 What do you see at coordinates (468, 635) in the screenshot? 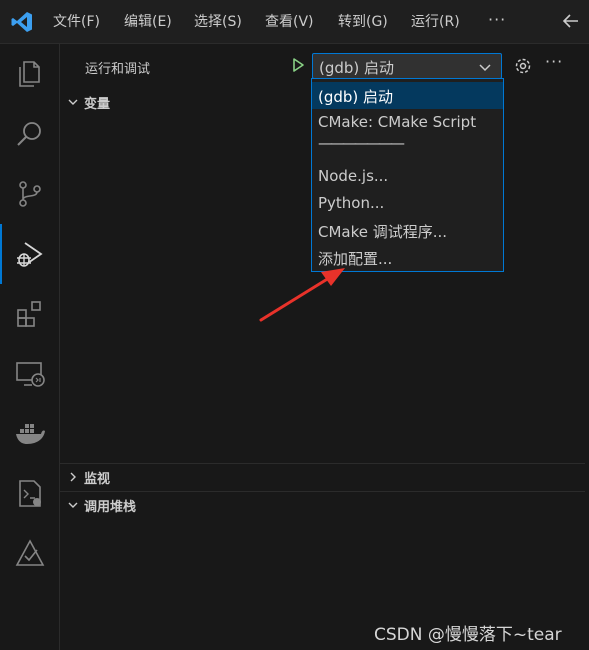
I see `watermark: CSDN @慢慢落下~tear` at bounding box center [468, 635].